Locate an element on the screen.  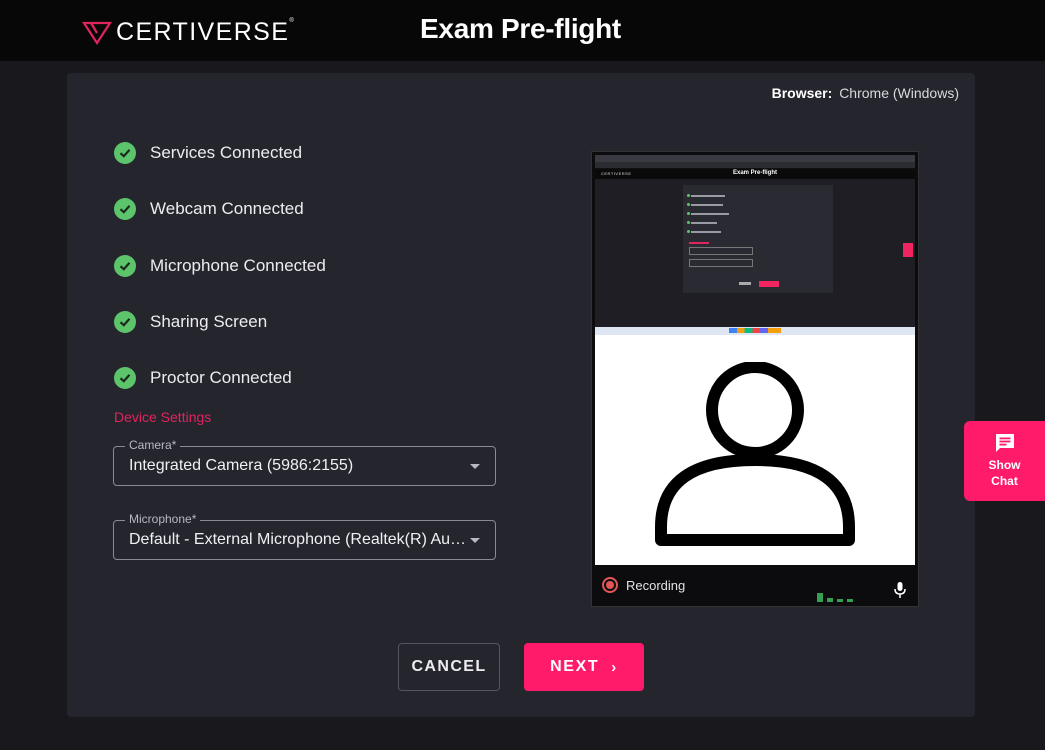
mic-icon is located at coordinates (900, 590).